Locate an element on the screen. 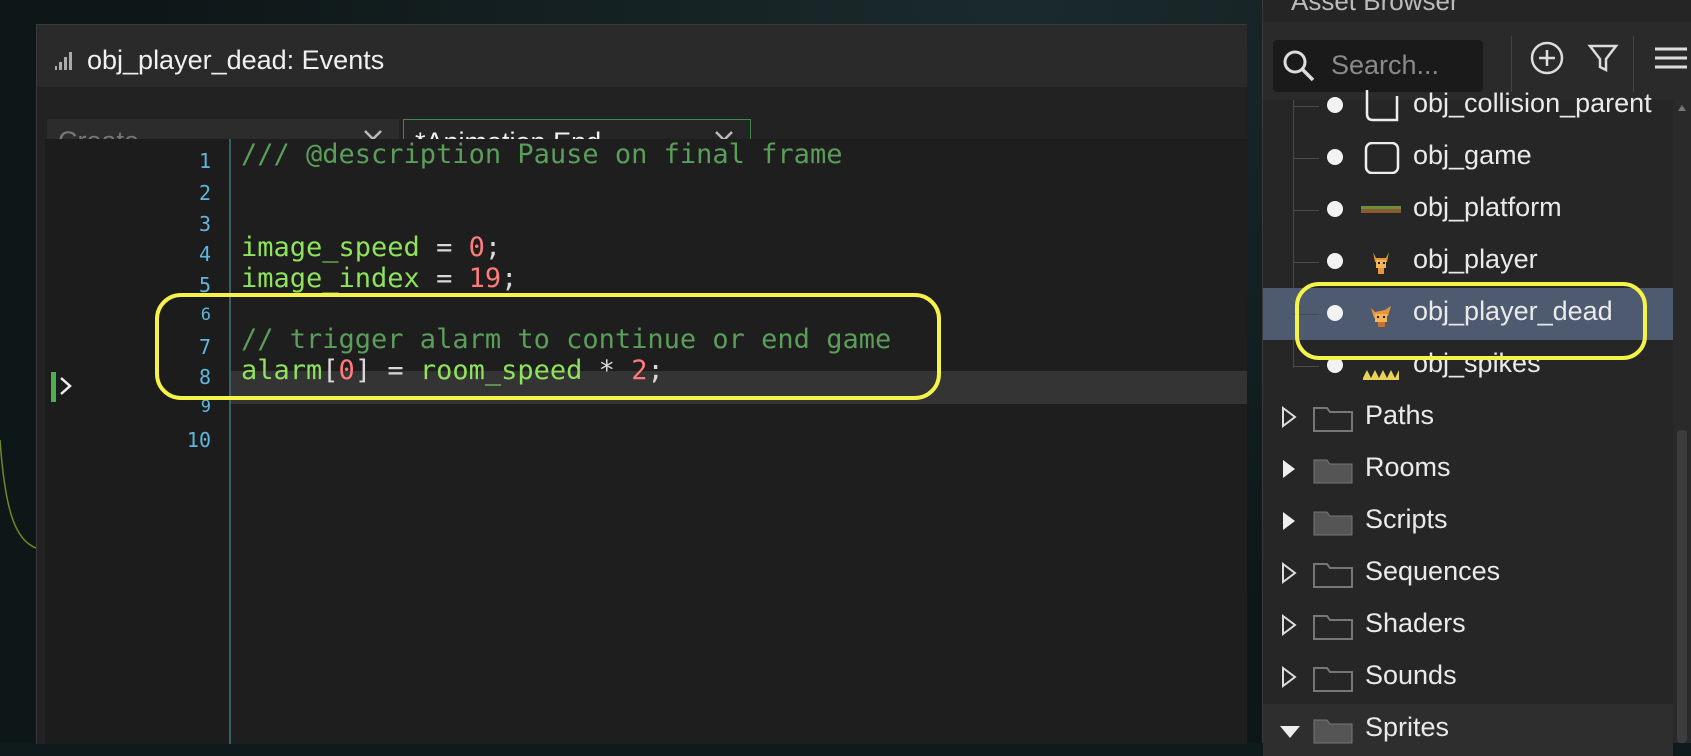  code-line-5: image_index = 19; is located at coordinates (379, 278).